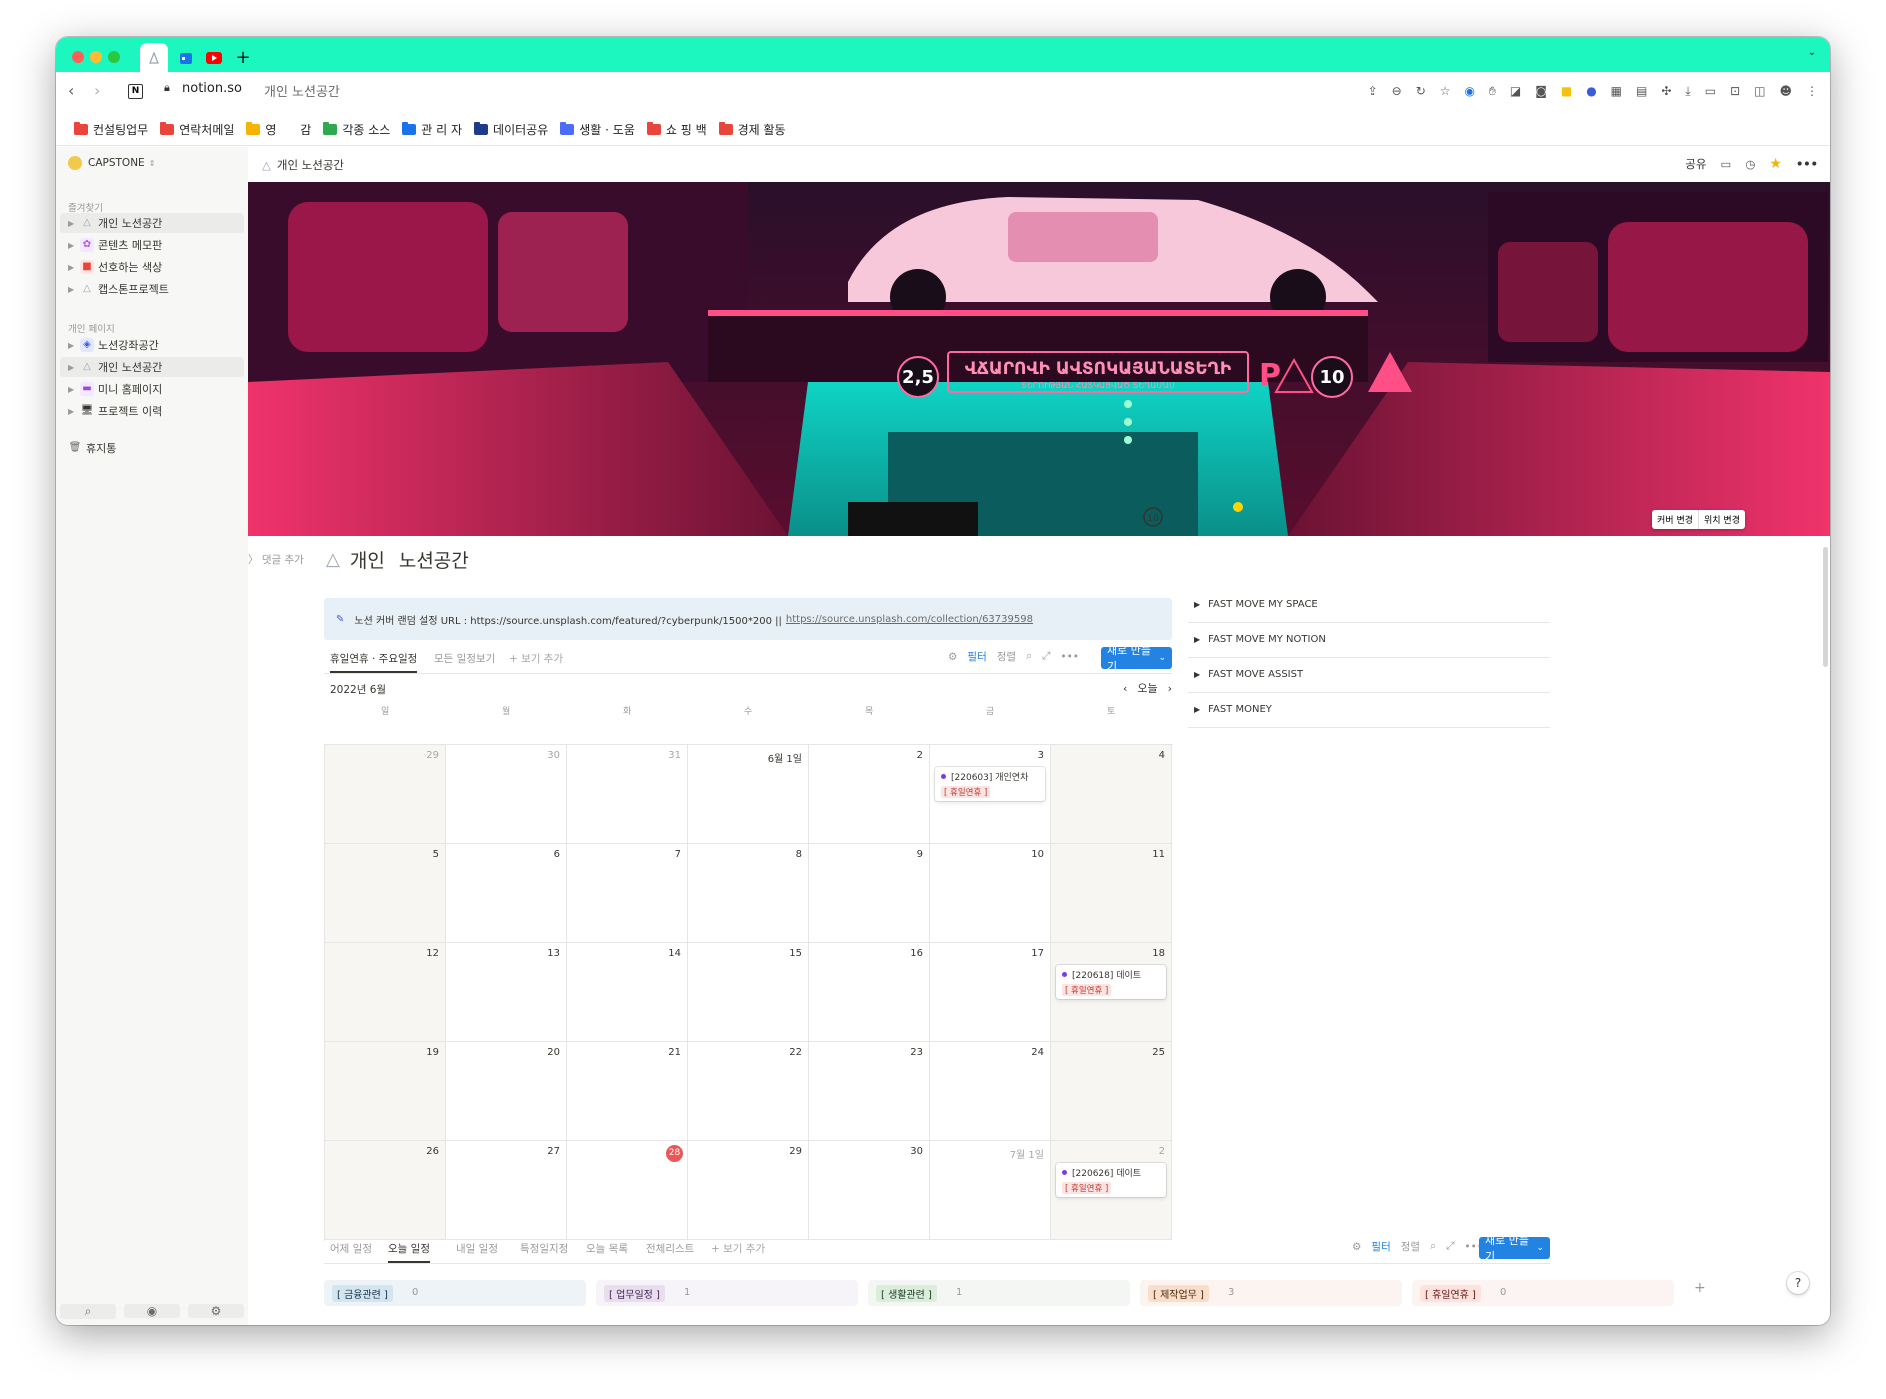  Describe the element at coordinates (152, 245) in the screenshot. I see `sidebar-item-content-memo: ▶ ✿ 콘텐츠 메모판` at that location.